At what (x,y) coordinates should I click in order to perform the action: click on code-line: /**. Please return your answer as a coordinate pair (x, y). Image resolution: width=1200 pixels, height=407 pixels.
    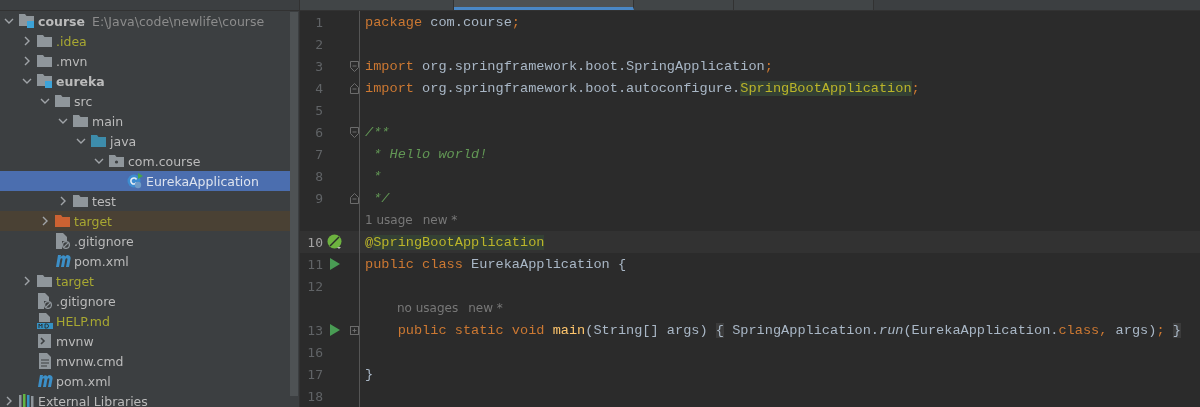
    Looking at the image, I should click on (377, 132).